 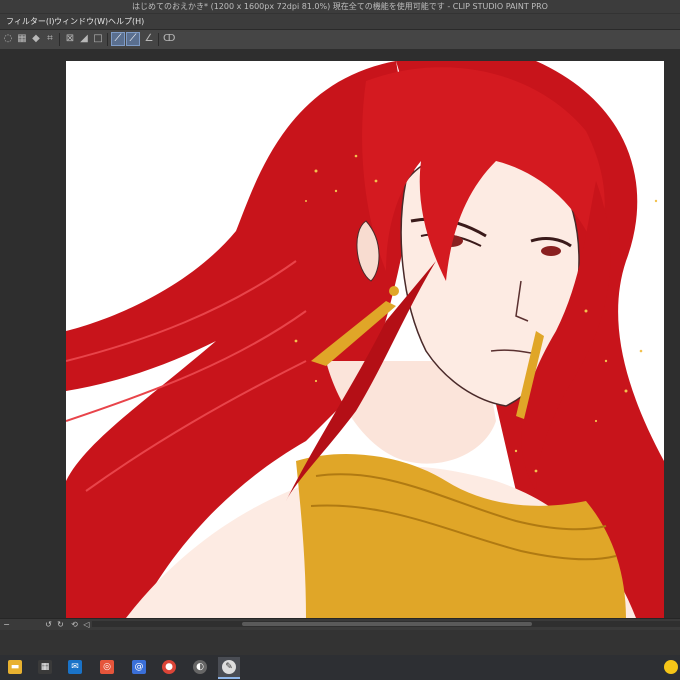 What do you see at coordinates (50, 39) in the screenshot?
I see `crop-icon: ⌗` at bounding box center [50, 39].